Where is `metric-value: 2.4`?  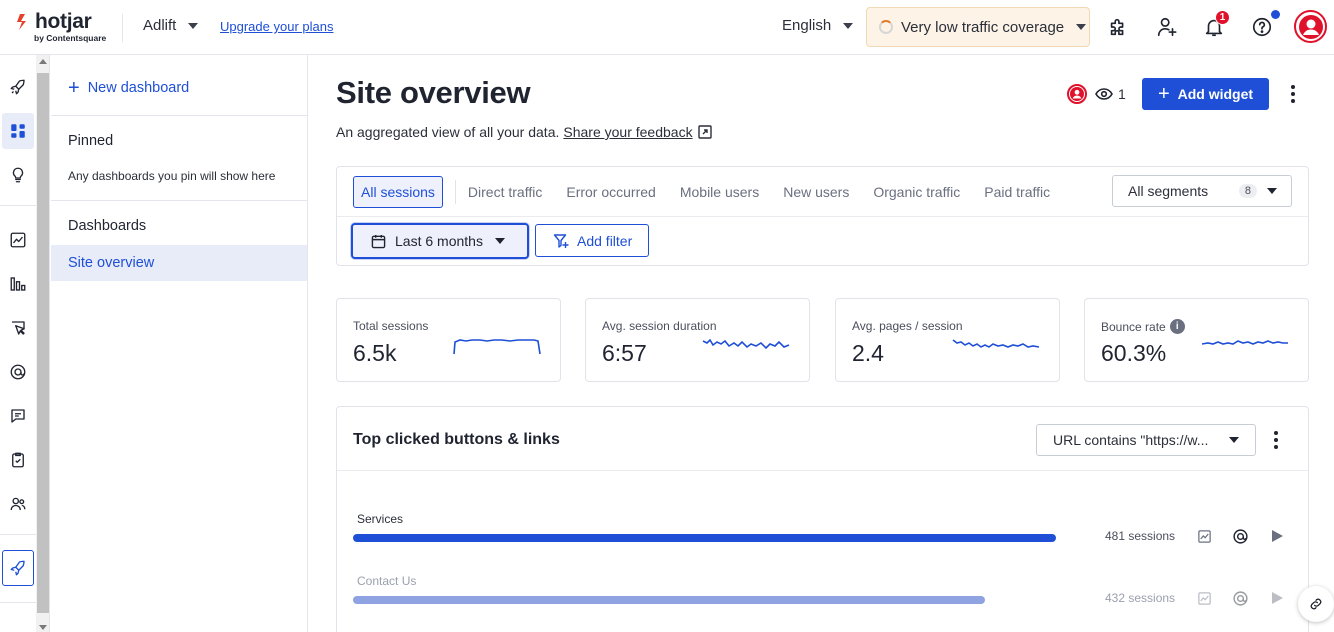
metric-value: 2.4 is located at coordinates (868, 353).